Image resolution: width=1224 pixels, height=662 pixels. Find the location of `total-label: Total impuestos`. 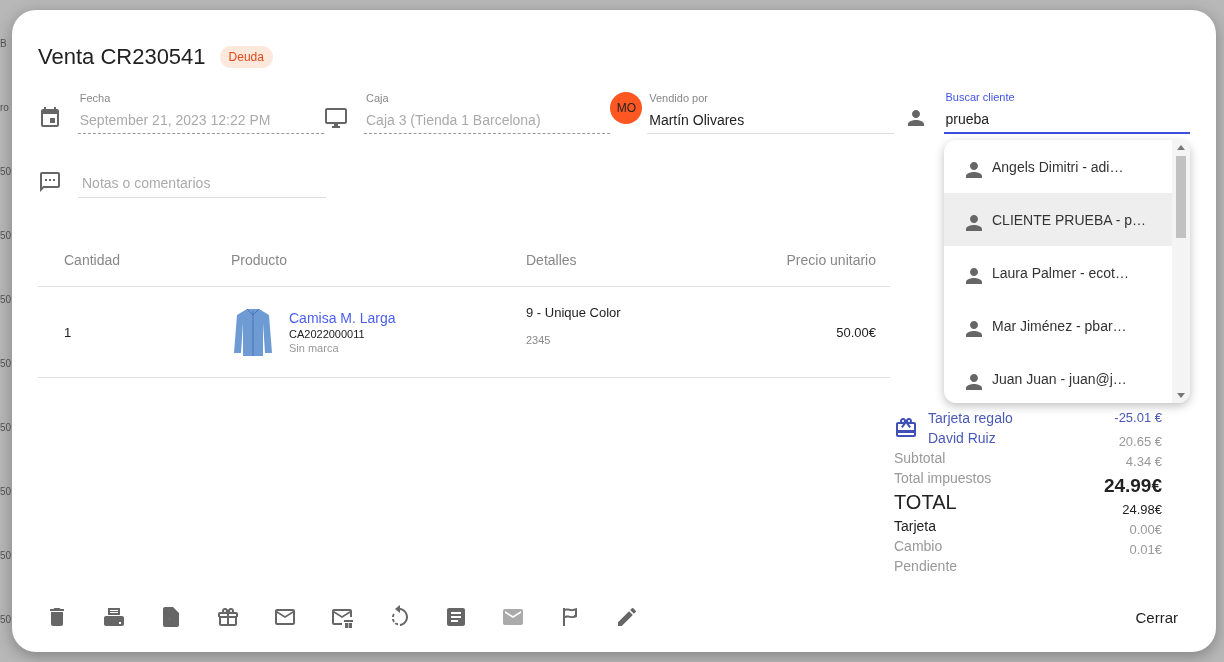

total-label: Total impuestos is located at coordinates (943, 478).